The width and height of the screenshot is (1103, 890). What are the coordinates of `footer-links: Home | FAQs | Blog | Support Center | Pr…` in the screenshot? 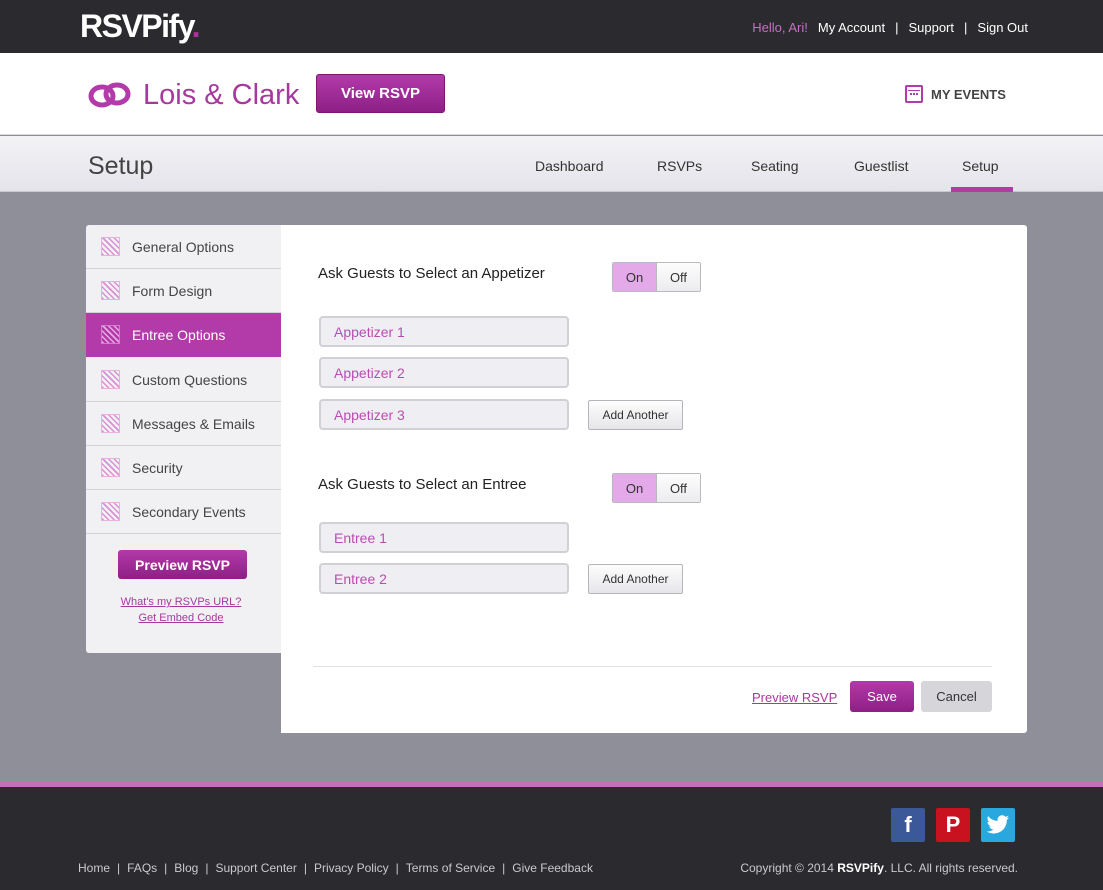 It's located at (335, 868).